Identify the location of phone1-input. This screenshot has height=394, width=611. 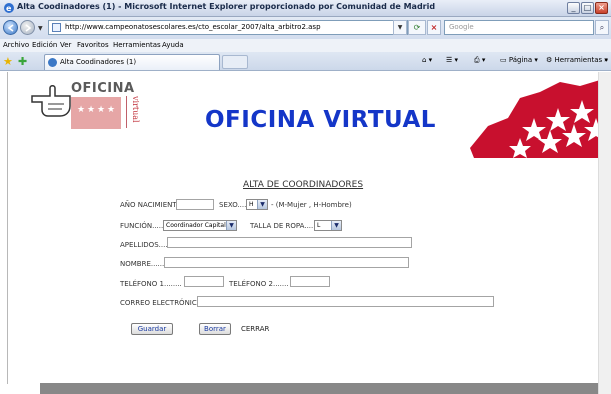
(204, 281).